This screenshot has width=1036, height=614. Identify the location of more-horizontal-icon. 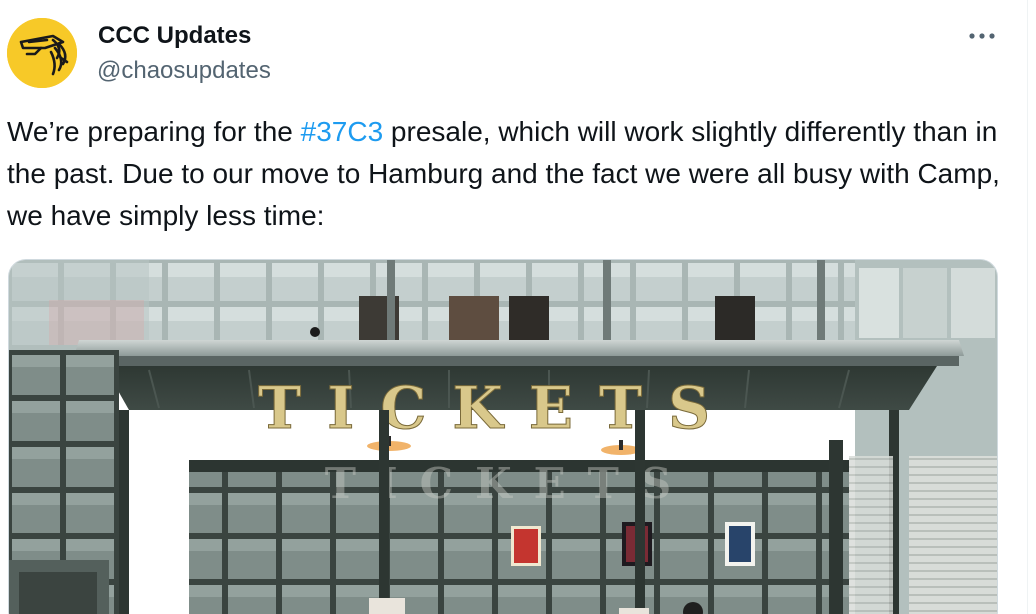
(982, 36).